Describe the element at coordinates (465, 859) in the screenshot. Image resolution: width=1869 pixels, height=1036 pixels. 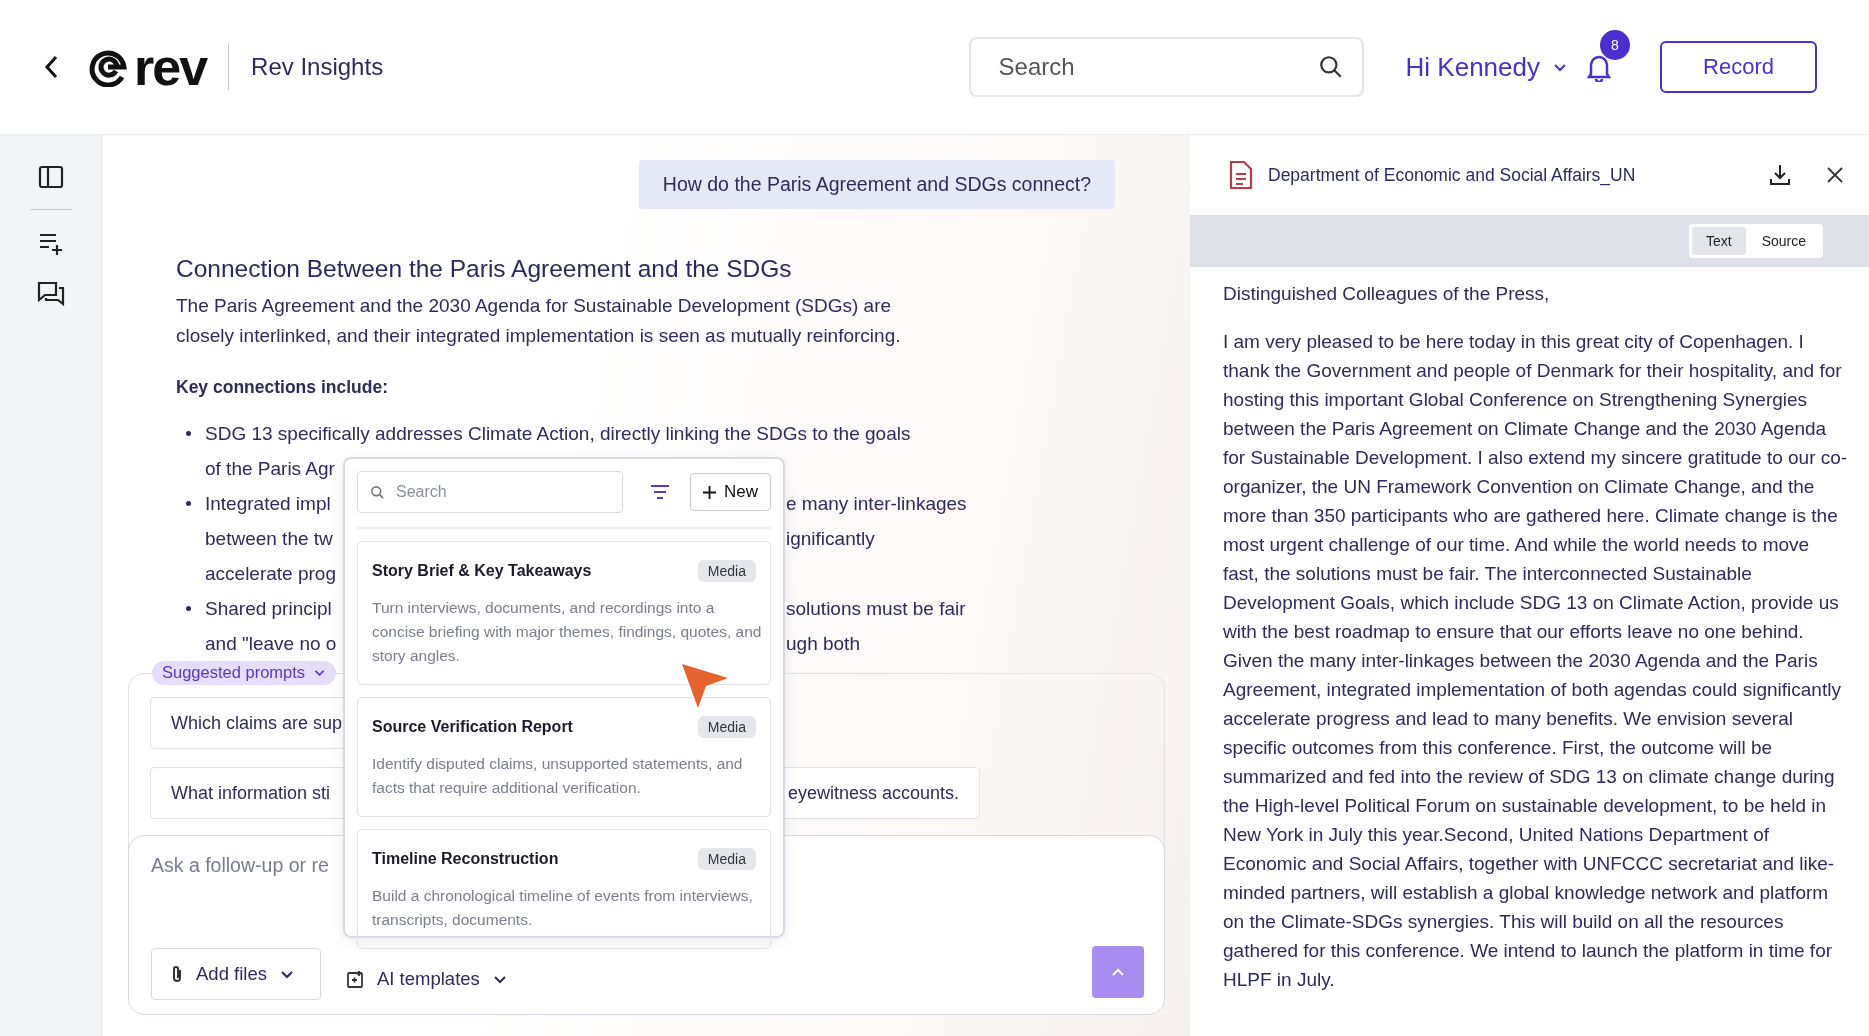
I see `template-title: Timeline Reconstruction` at that location.